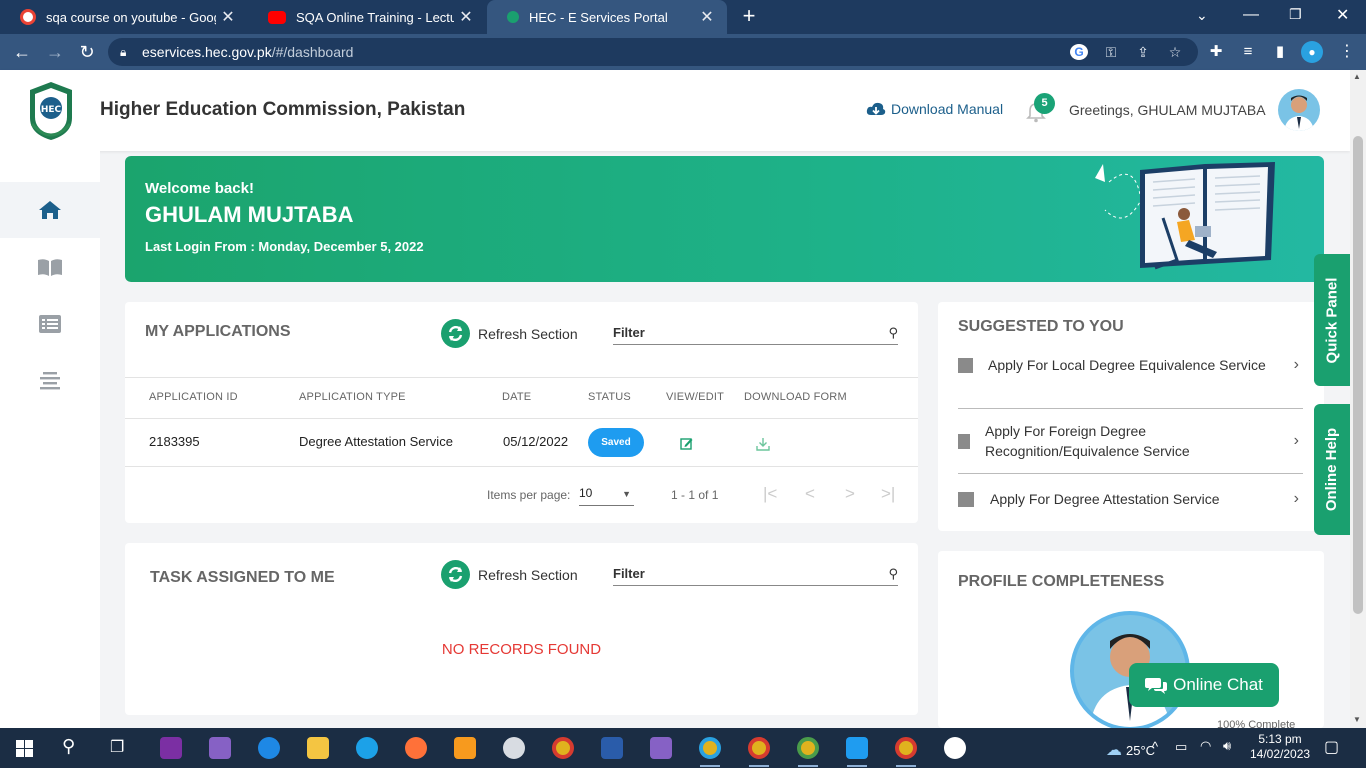 The width and height of the screenshot is (1366, 768). What do you see at coordinates (87, 52) in the screenshot?
I see `reload-icon: ↻` at bounding box center [87, 52].